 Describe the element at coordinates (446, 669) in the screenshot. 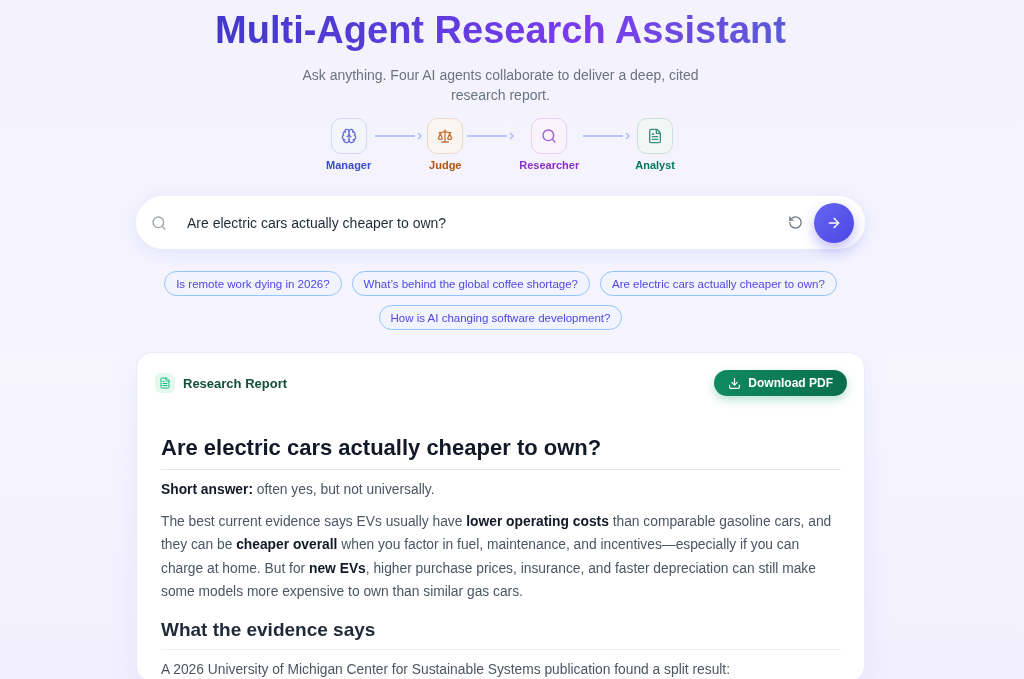

I see `report-paragraph: A 2026 University of Michigan Center for Sustainable Systems publication found a split result:` at that location.